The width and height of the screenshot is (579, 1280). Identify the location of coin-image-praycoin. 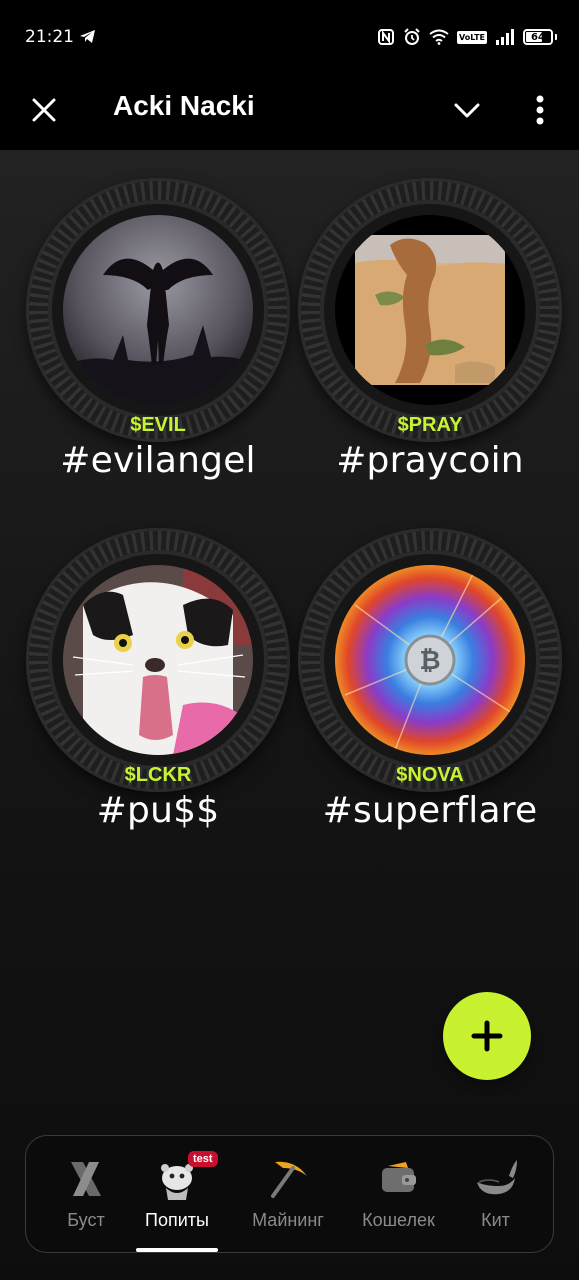
(430, 310).